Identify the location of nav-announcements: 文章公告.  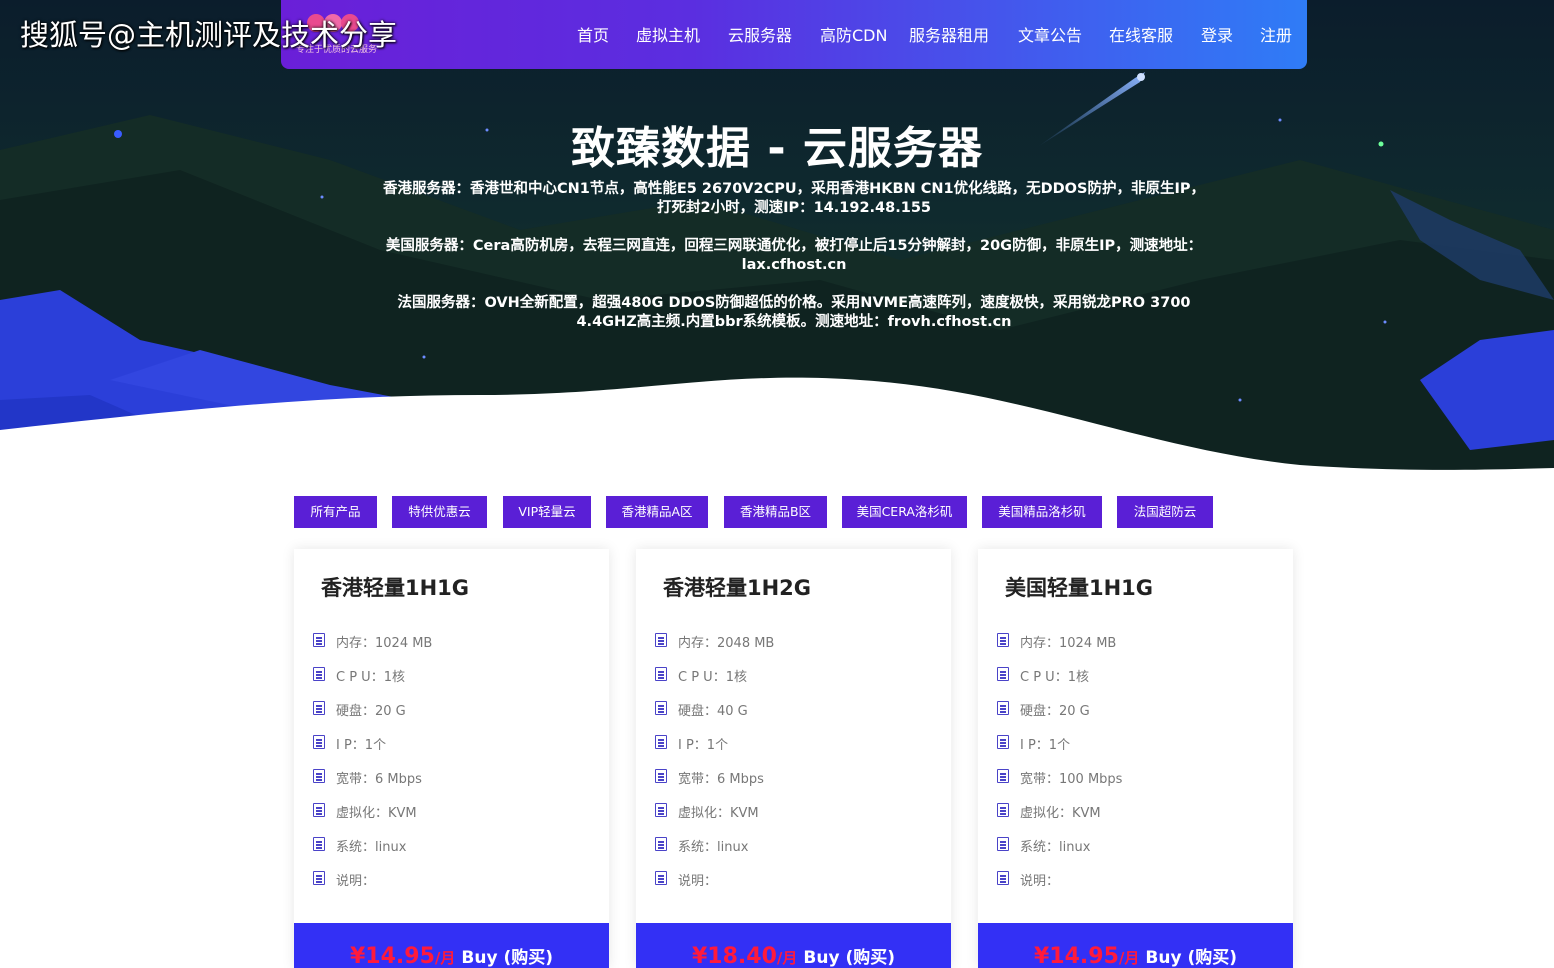
(1050, 34).